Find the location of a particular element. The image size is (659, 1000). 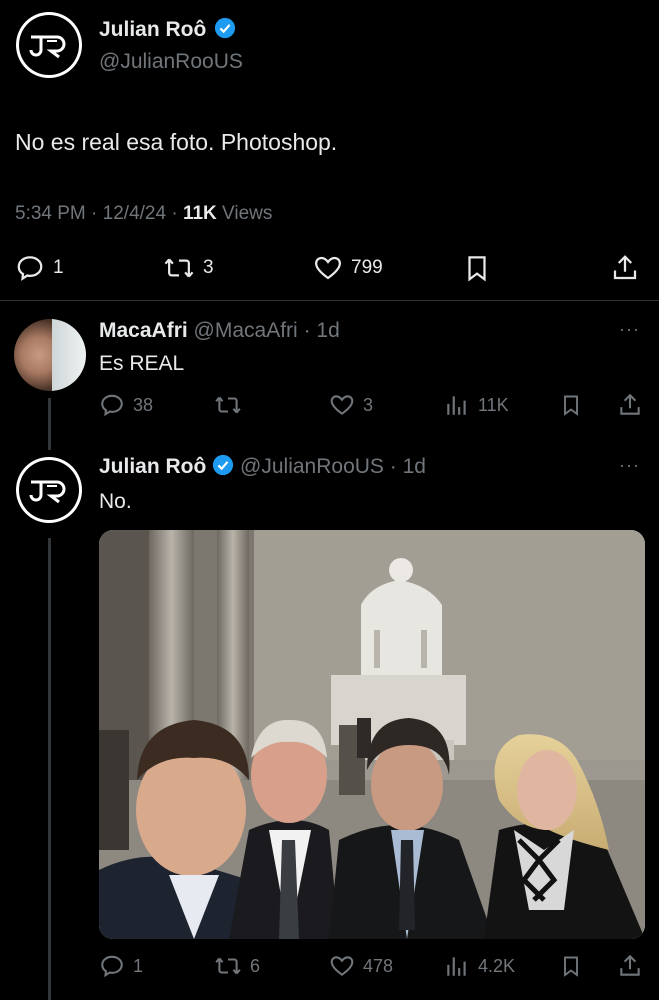

tweet-text: No. is located at coordinates (115, 501).